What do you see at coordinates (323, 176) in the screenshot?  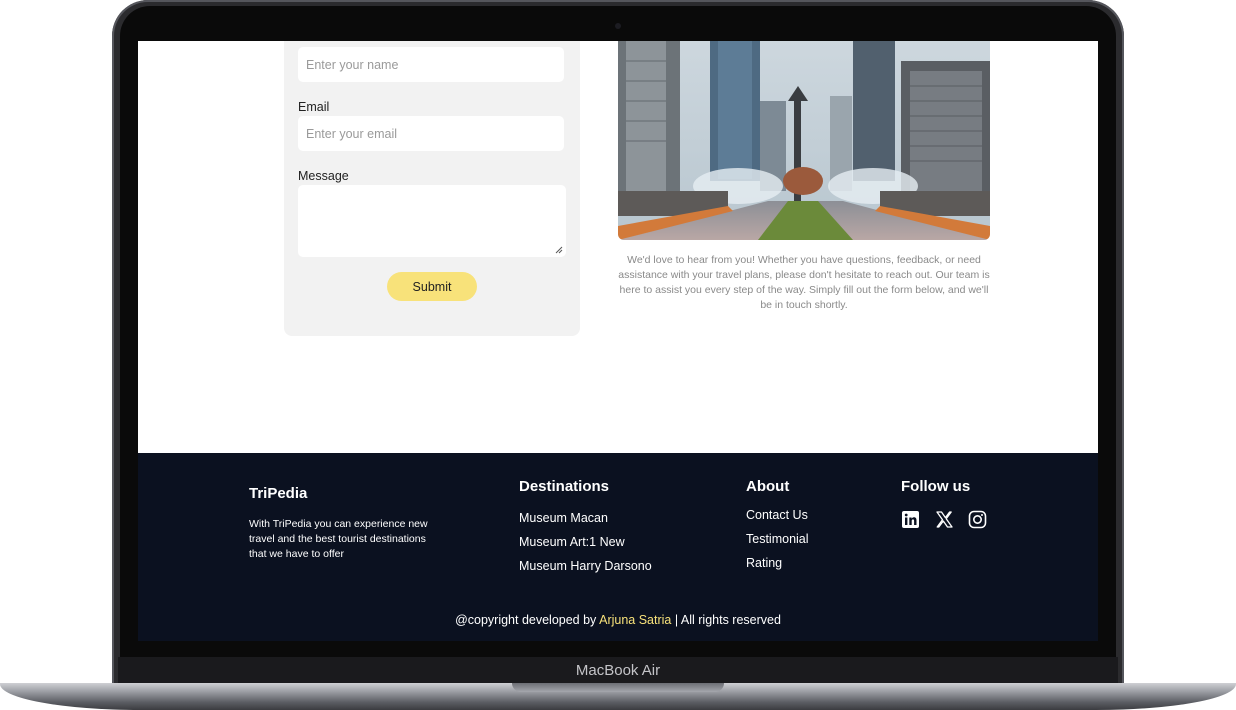 I see `message-label: Message` at bounding box center [323, 176].